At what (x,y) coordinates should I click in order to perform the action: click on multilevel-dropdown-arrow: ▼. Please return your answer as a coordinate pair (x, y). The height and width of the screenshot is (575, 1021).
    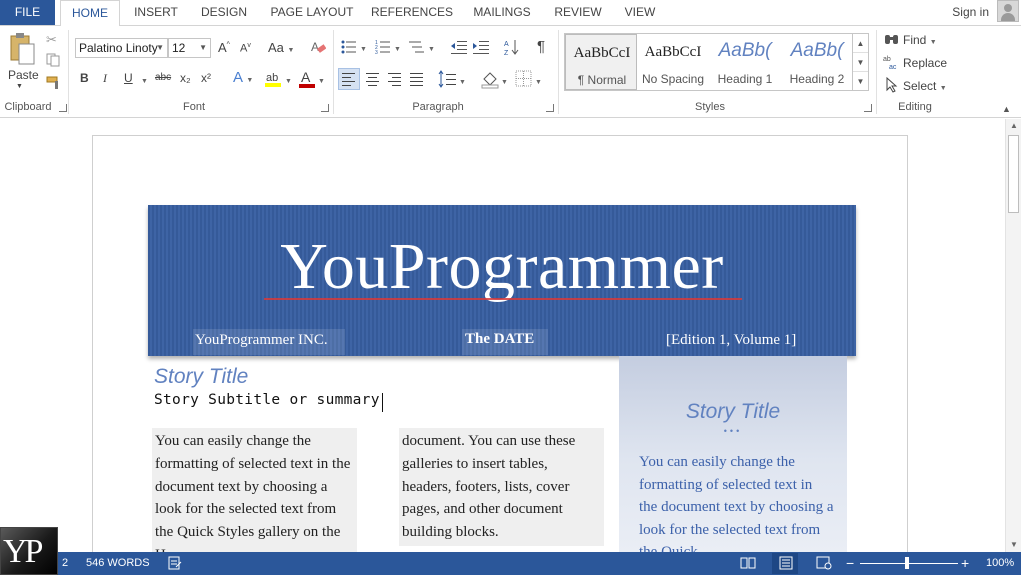
    Looking at the image, I should click on (431, 47).